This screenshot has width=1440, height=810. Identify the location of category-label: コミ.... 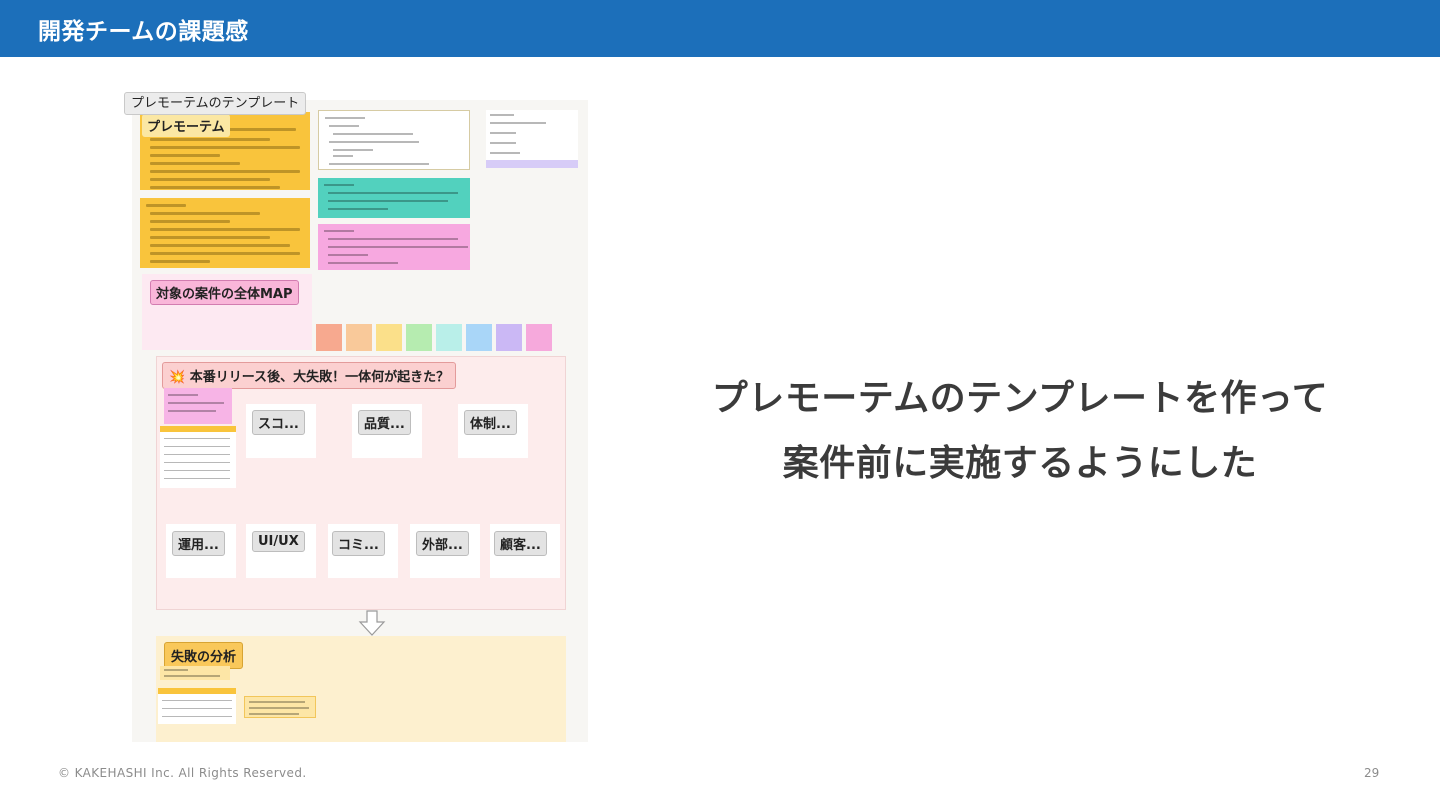
(358, 543).